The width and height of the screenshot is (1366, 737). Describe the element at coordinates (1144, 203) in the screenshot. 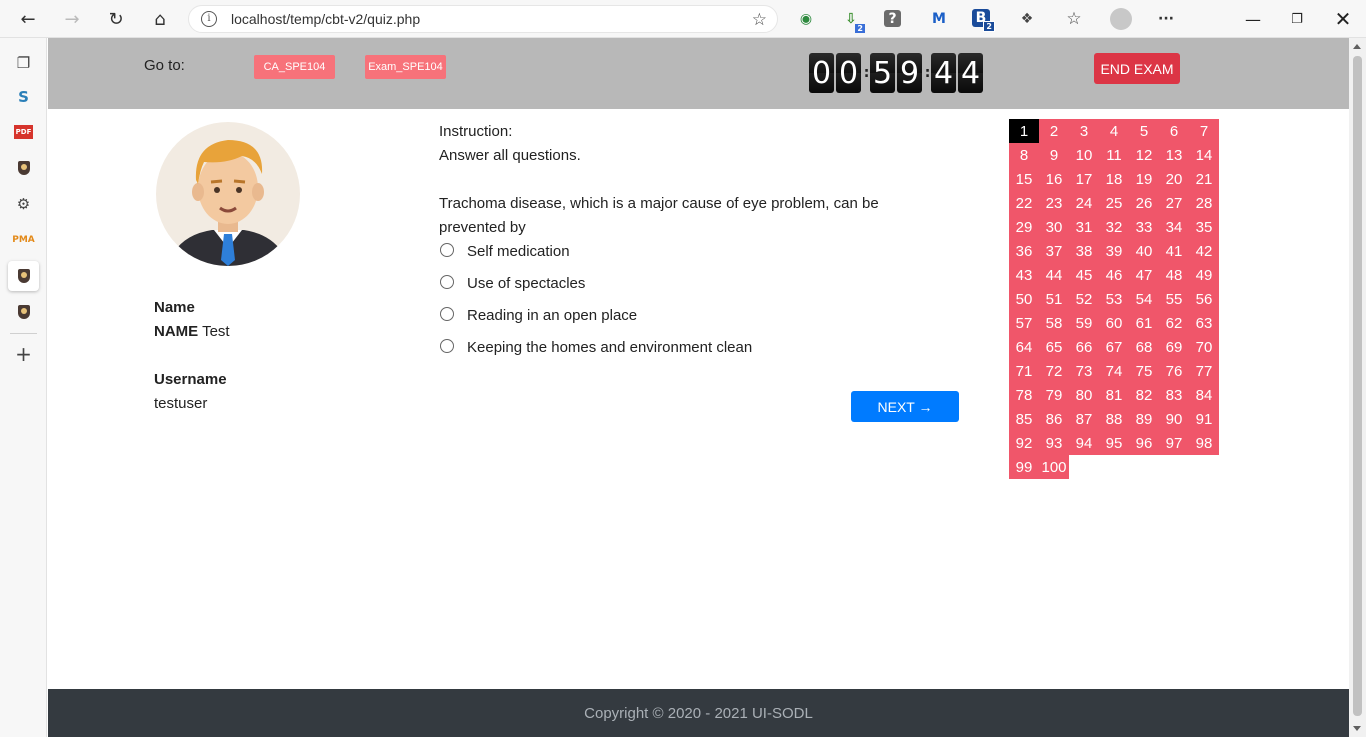

I see `question-number-26: 26` at that location.